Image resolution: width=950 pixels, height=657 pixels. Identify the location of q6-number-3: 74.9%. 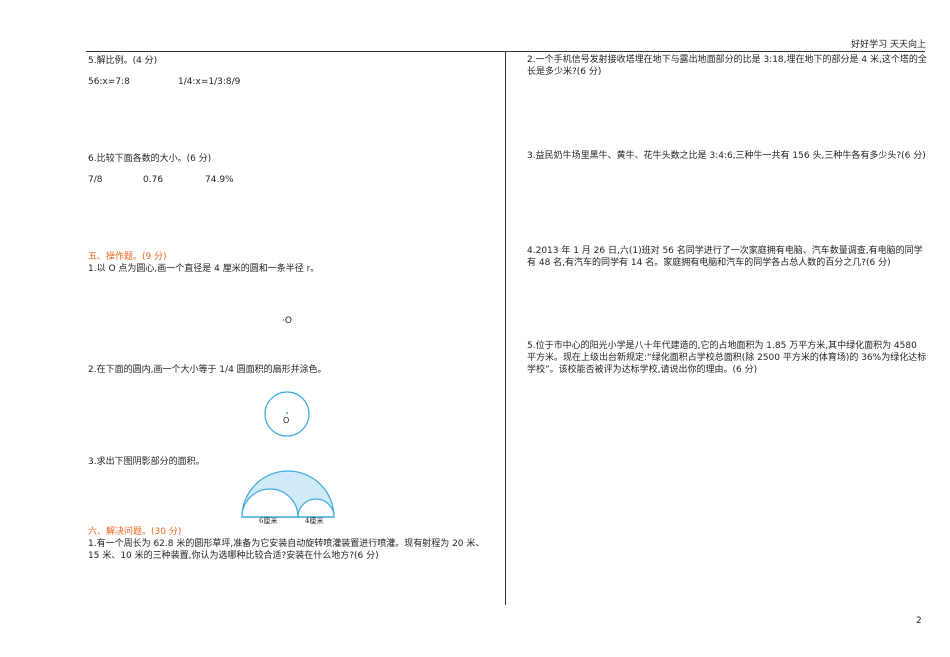
(219, 180).